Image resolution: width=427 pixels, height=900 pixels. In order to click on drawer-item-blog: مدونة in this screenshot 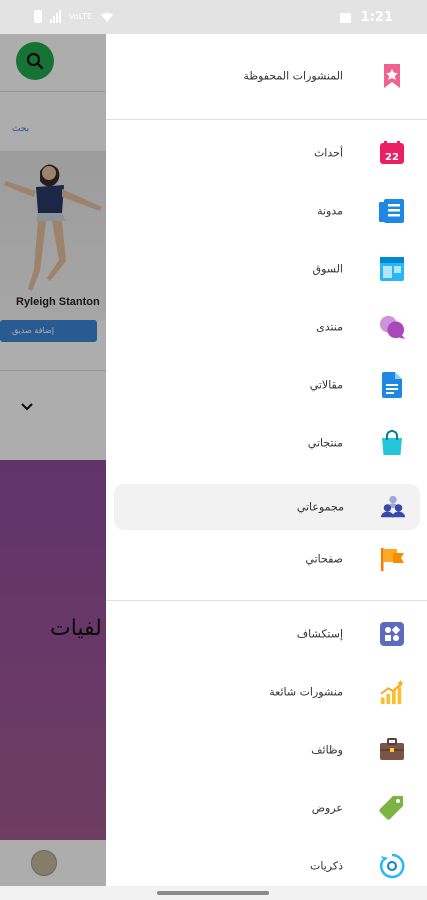, I will do `click(266, 211)`.